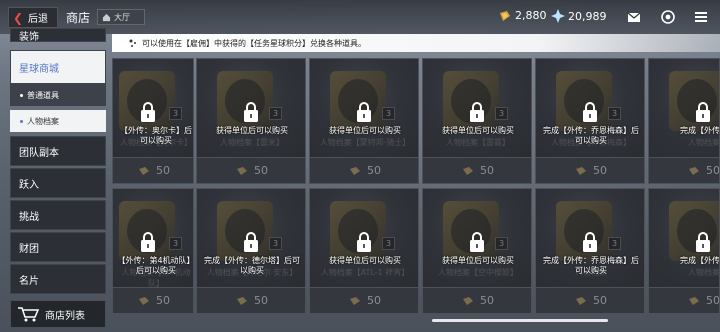 The height and width of the screenshot is (332, 720). I want to click on item-card: 3人物档案【蒙特邦·骑士】获得单位后可以购买50, so click(364, 121).